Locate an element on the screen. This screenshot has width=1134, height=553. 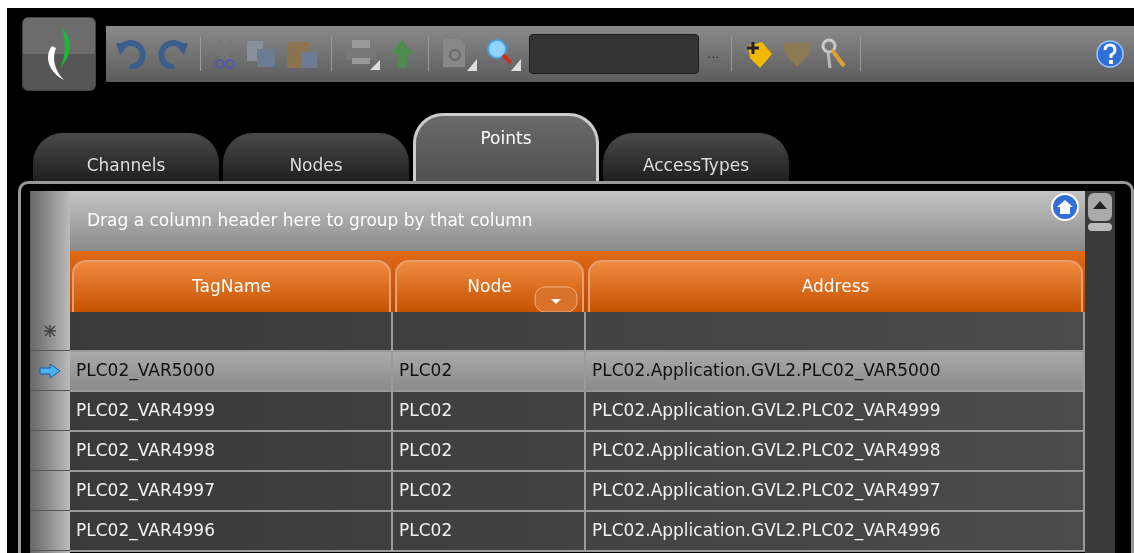
search-icon is located at coordinates (503, 54).